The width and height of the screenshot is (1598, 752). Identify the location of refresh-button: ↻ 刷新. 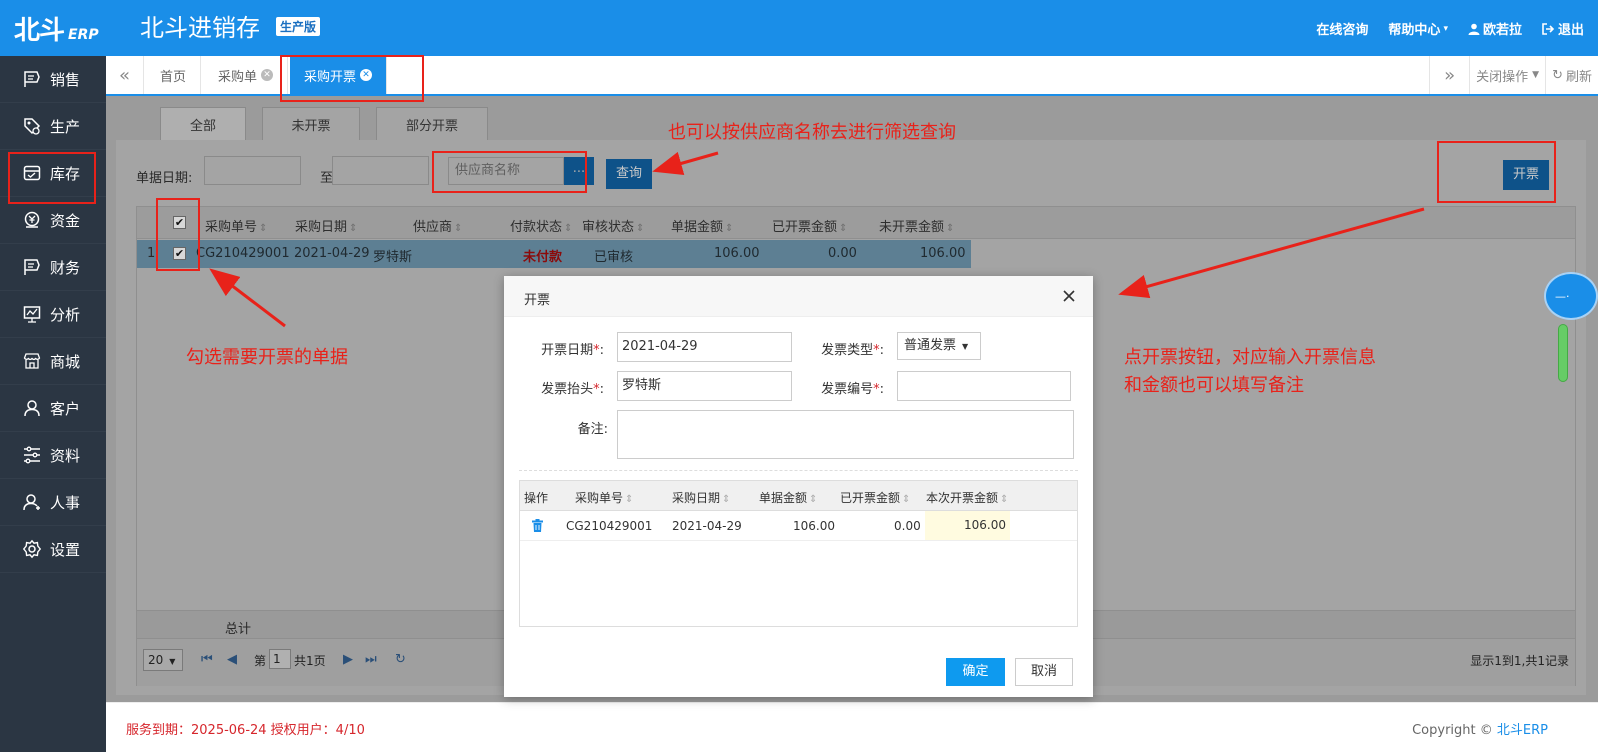
(1571, 75).